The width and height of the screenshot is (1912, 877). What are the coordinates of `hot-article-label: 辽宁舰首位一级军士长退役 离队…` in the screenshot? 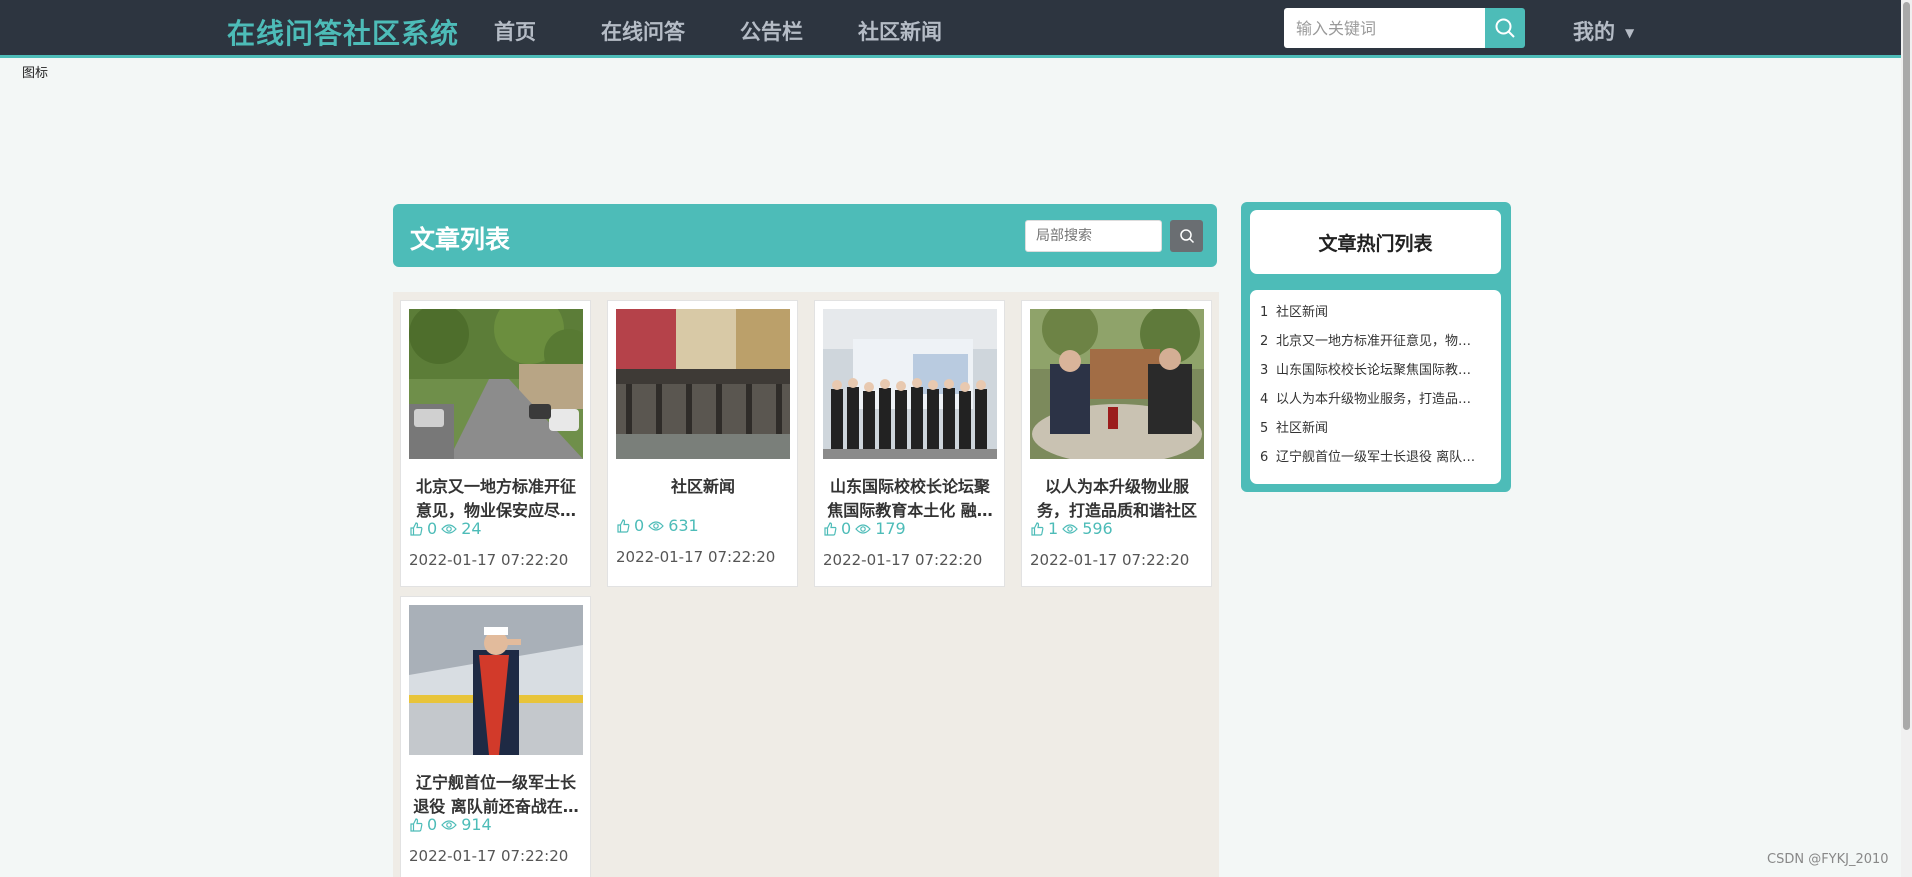 It's located at (1376, 457).